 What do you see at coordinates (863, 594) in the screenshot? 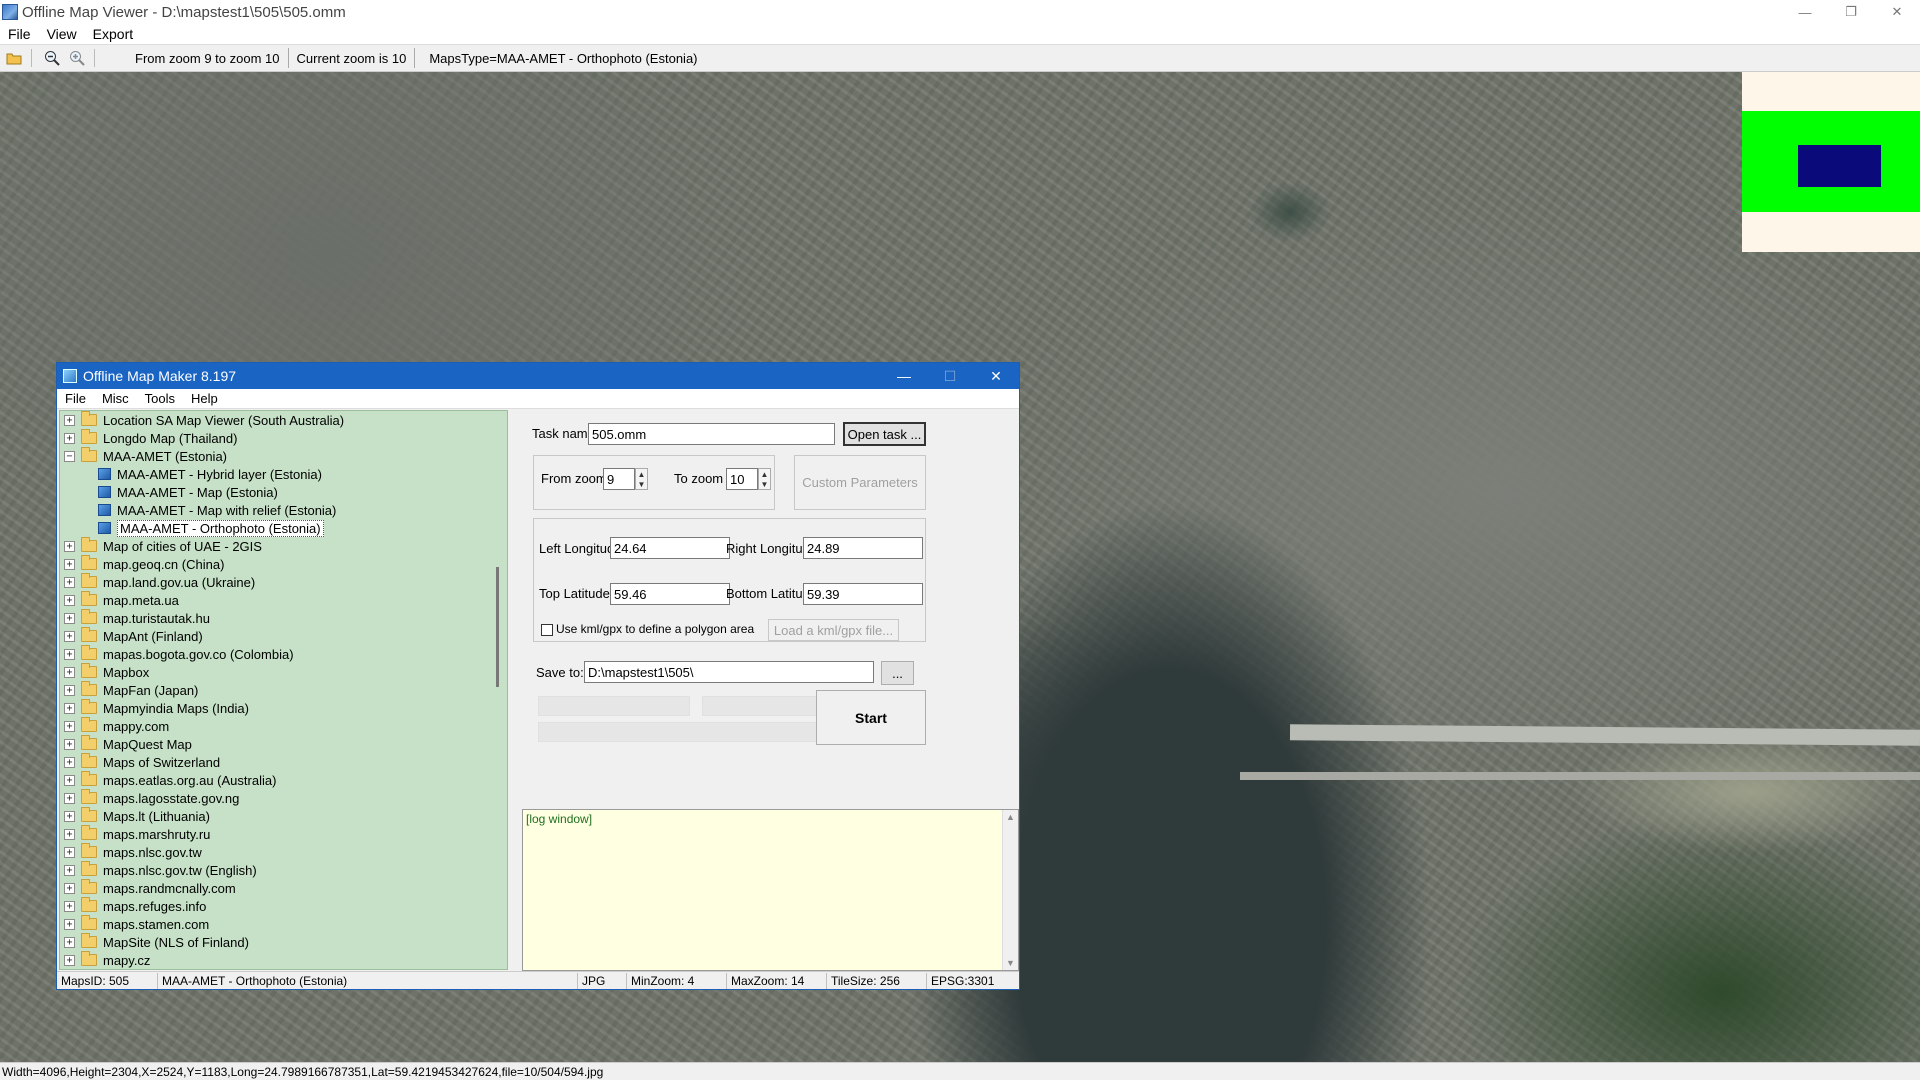
I see `bottom-latitude-input: 59.39` at bounding box center [863, 594].